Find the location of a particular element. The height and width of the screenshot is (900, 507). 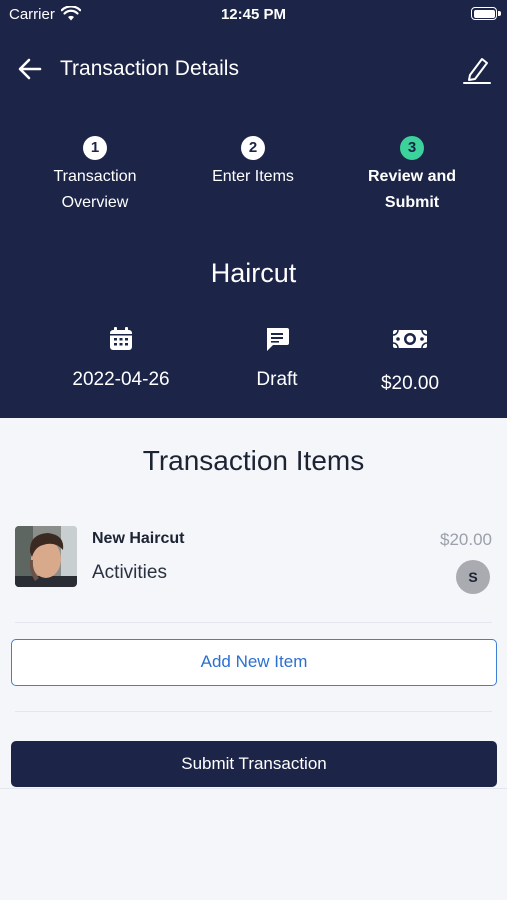

step-label: Enter Items is located at coordinates (253, 176).